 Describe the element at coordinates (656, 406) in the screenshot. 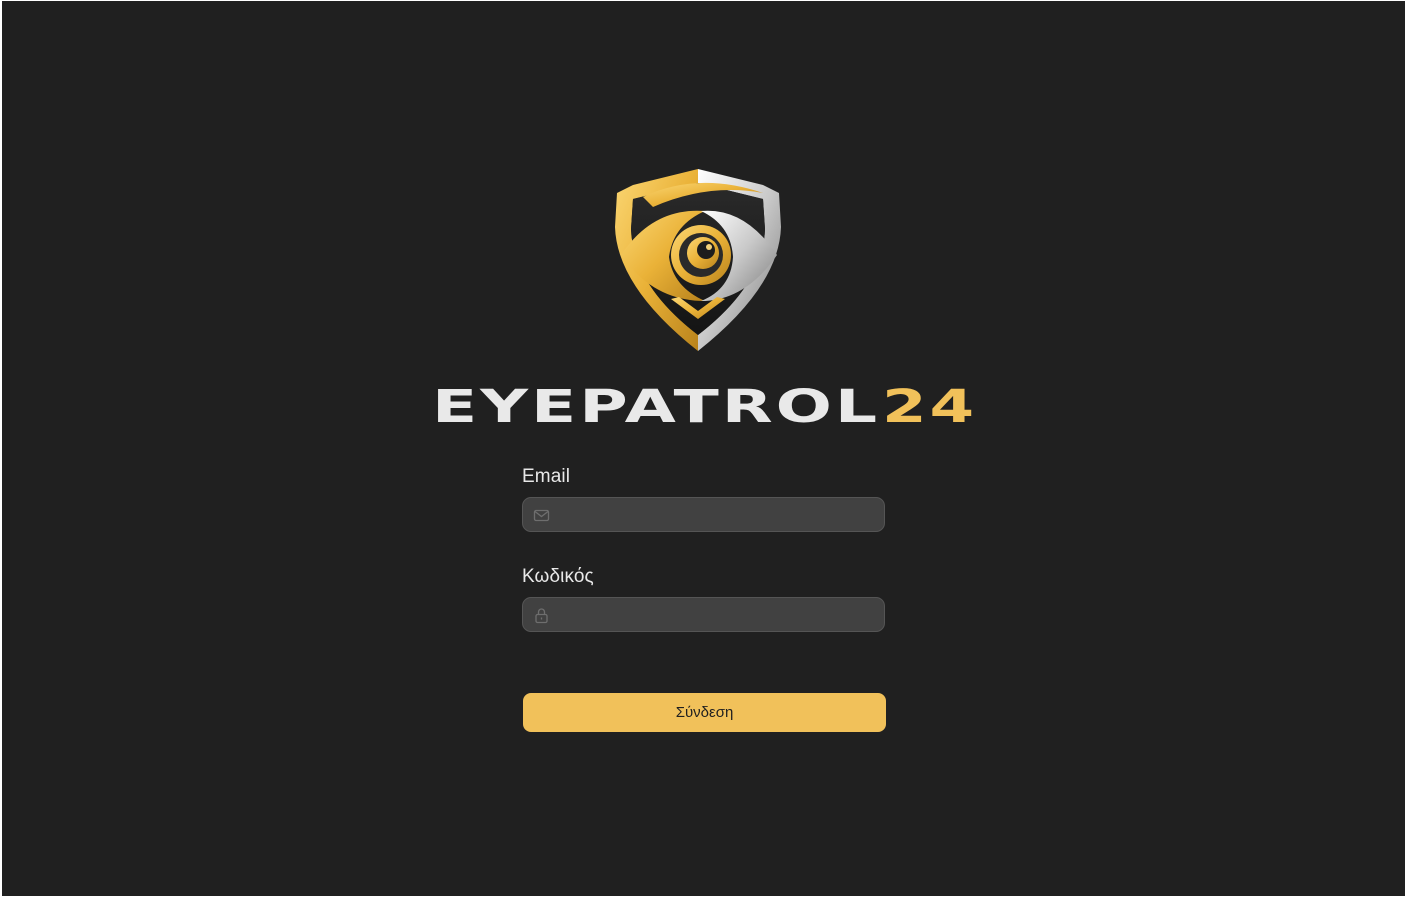

I see `brand-name-main: EYEPATROL` at that location.